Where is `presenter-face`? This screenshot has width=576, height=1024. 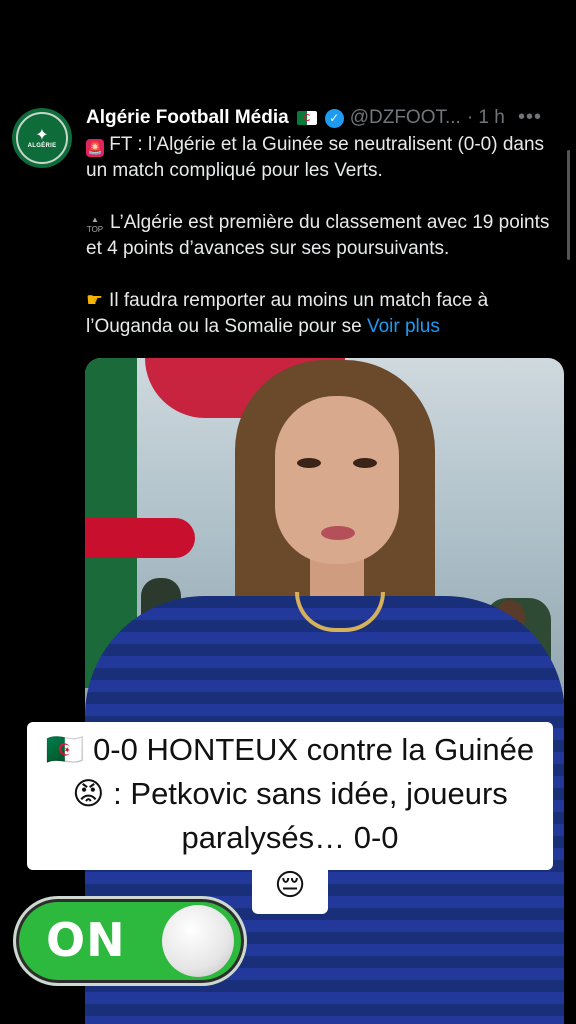
presenter-face is located at coordinates (337, 480).